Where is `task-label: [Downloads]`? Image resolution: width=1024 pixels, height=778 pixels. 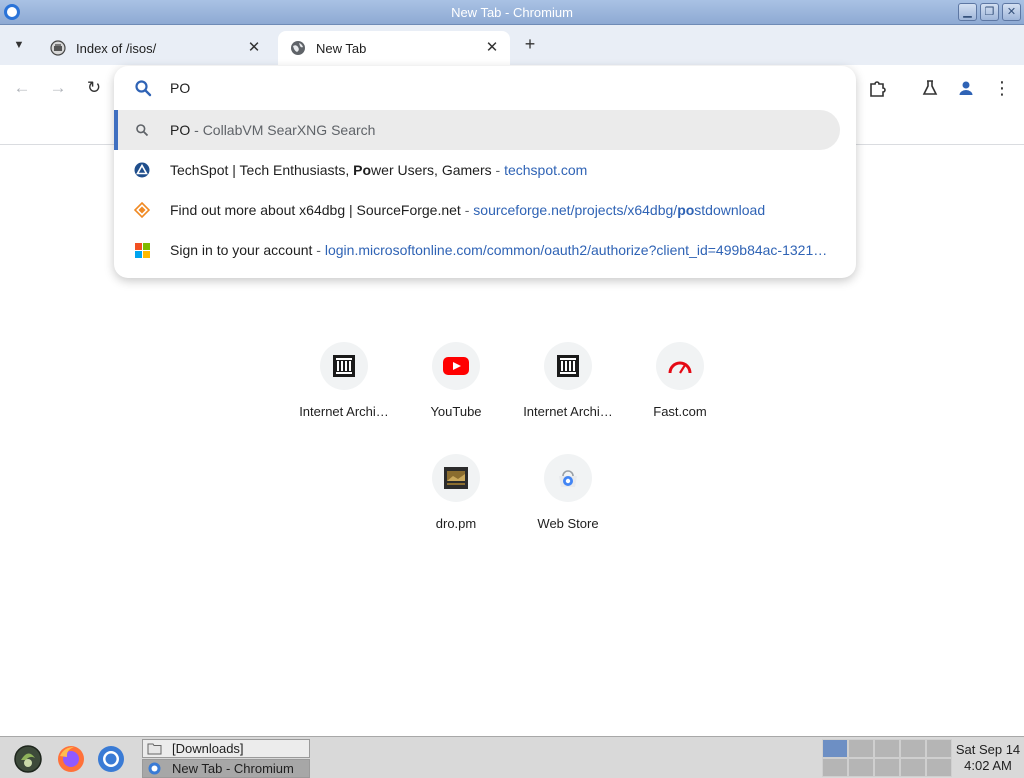 task-label: [Downloads] is located at coordinates (208, 748).